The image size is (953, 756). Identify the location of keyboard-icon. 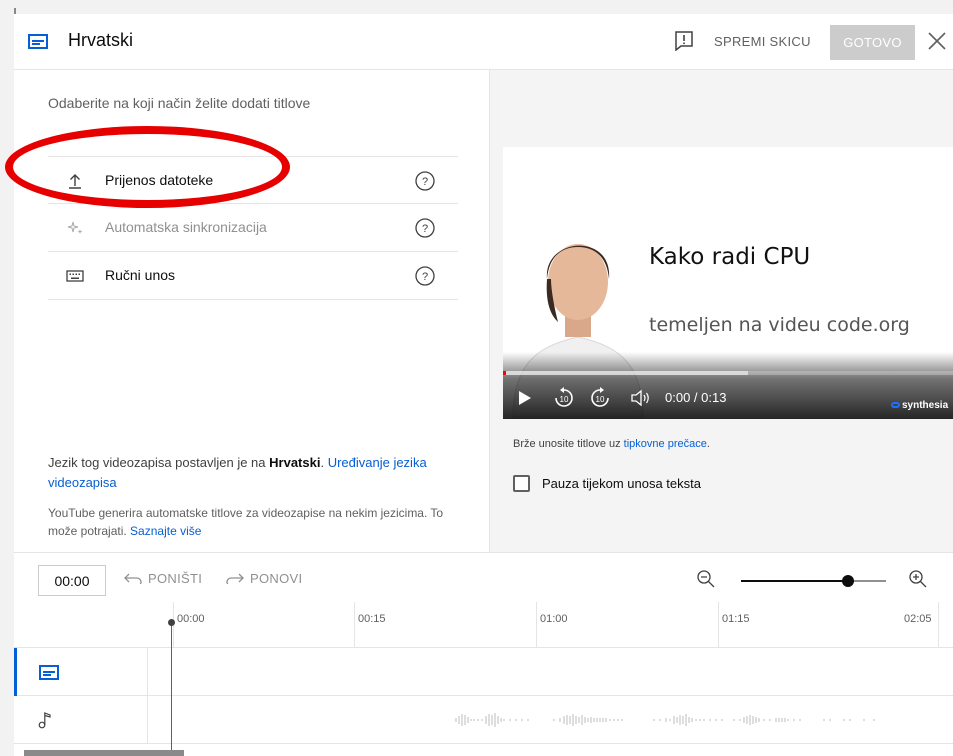
(75, 276).